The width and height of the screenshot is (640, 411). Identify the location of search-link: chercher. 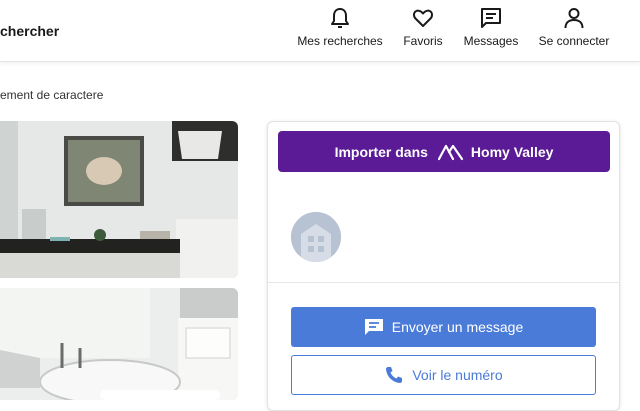
(29, 31).